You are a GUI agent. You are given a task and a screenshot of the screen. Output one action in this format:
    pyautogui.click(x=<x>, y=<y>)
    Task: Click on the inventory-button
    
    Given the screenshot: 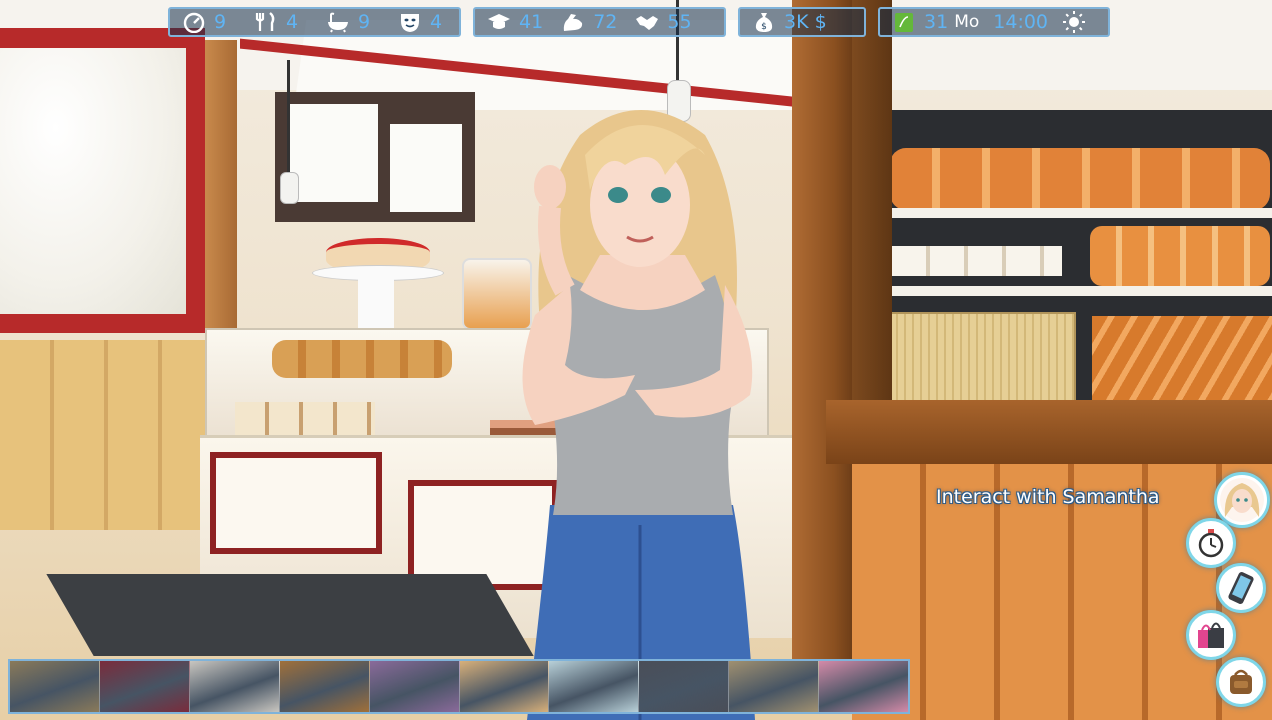 What is the action you would take?
    pyautogui.click(x=1241, y=682)
    